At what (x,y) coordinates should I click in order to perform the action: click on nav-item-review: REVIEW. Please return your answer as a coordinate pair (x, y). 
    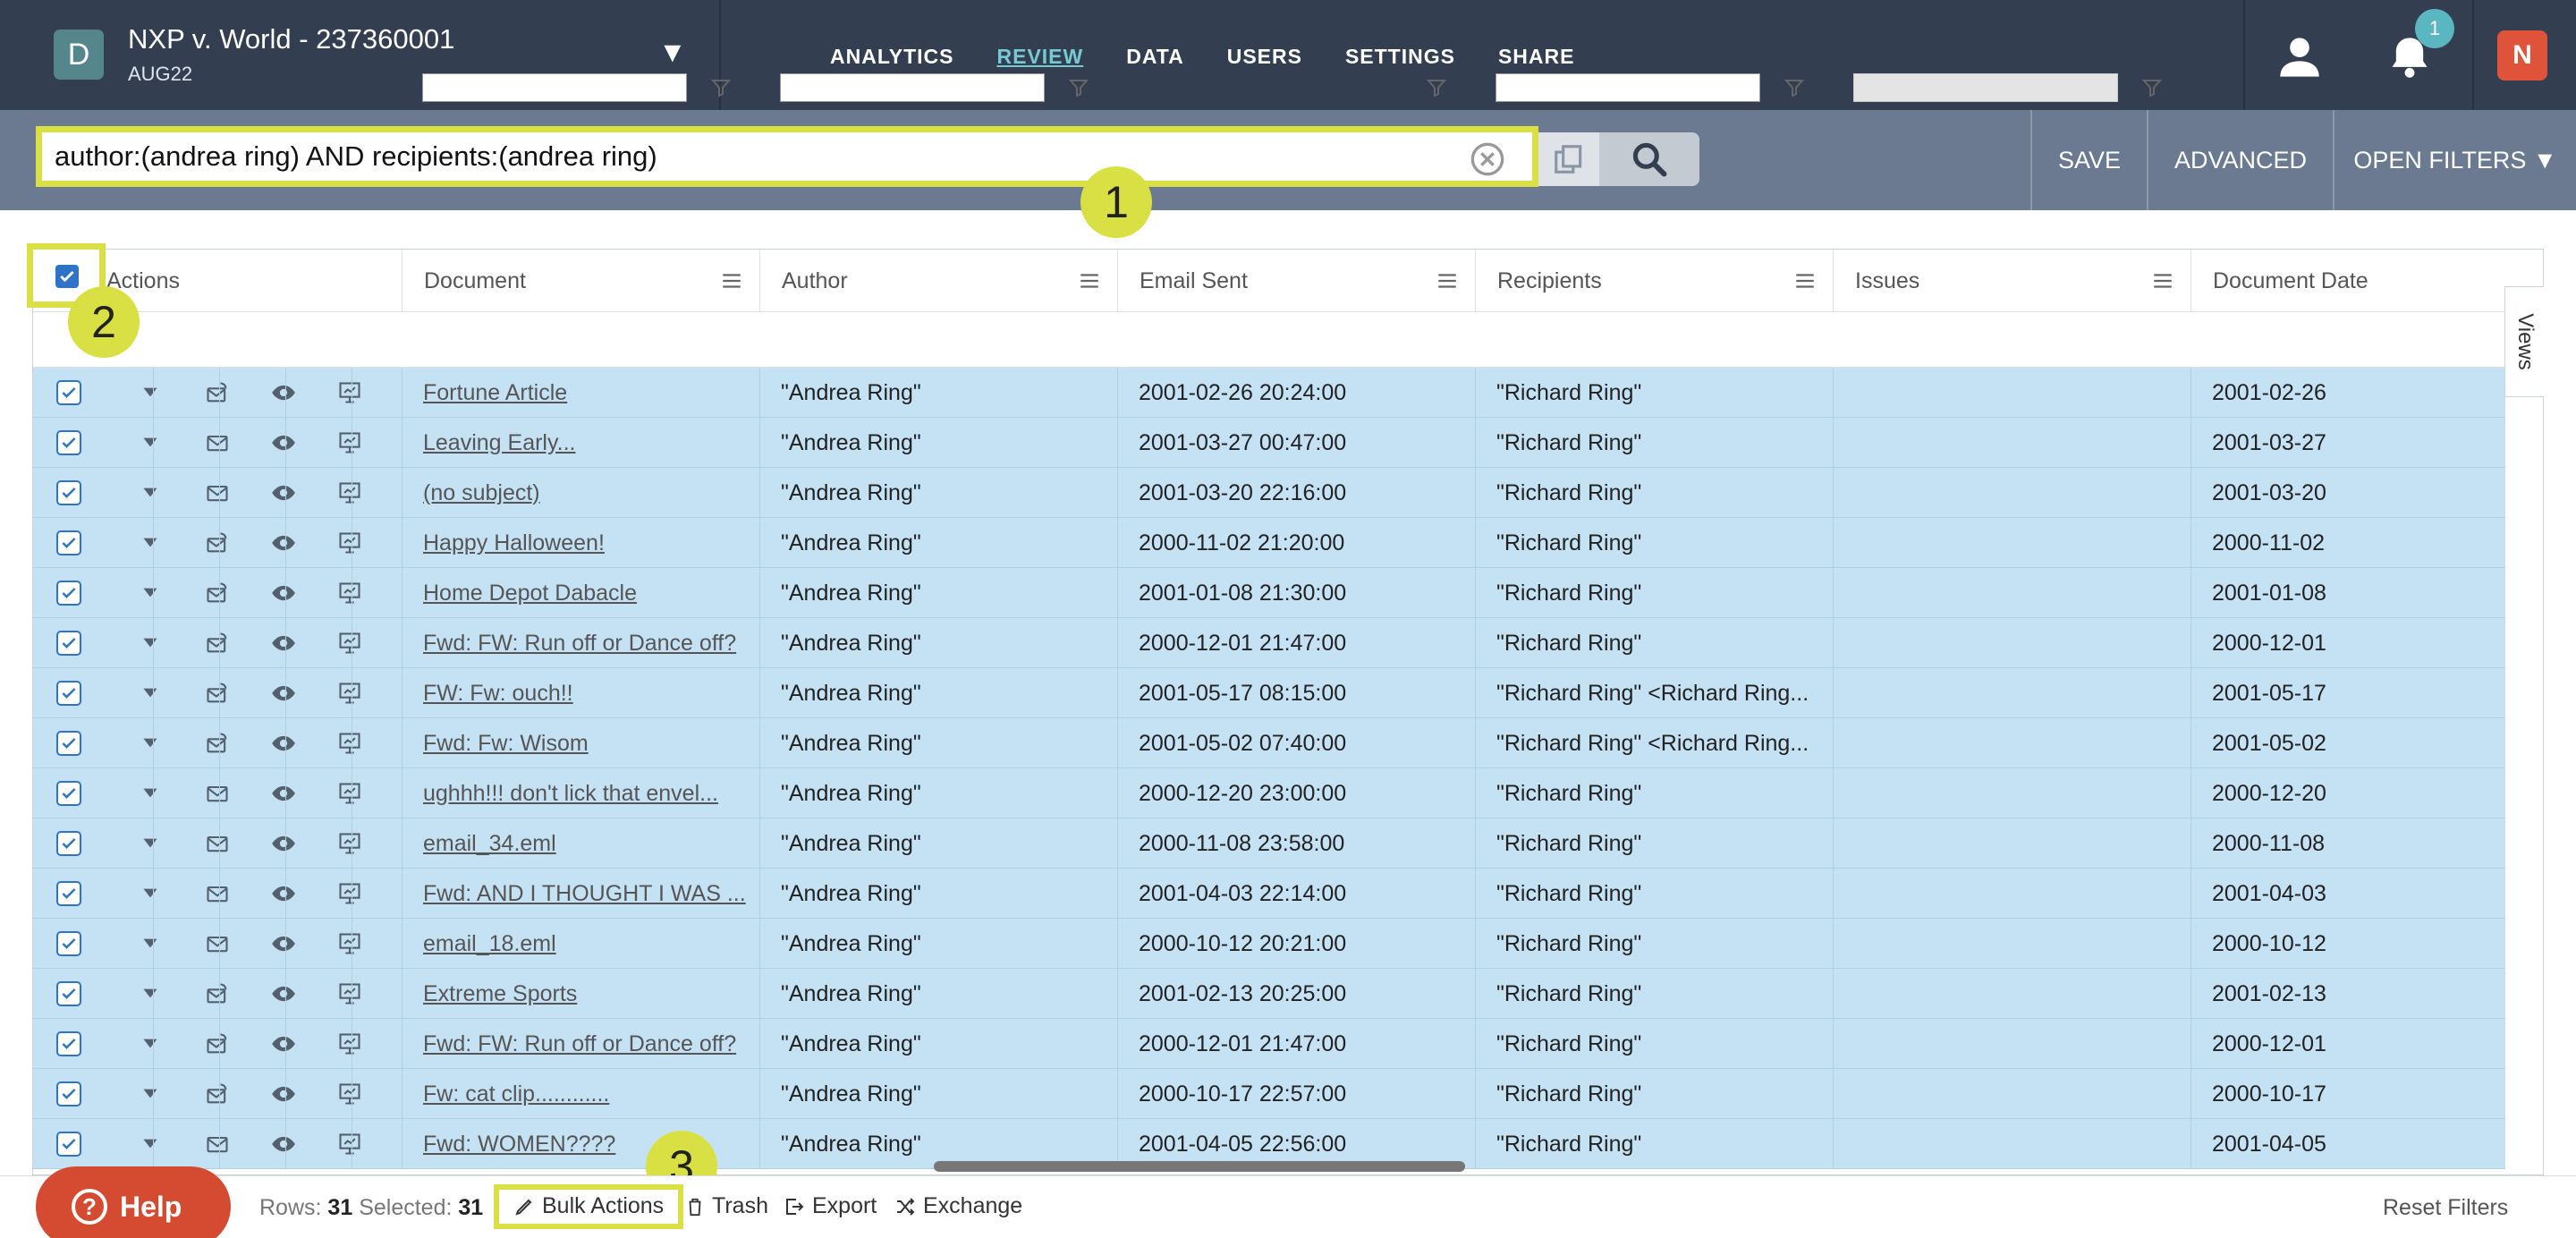
    Looking at the image, I should click on (1040, 57).